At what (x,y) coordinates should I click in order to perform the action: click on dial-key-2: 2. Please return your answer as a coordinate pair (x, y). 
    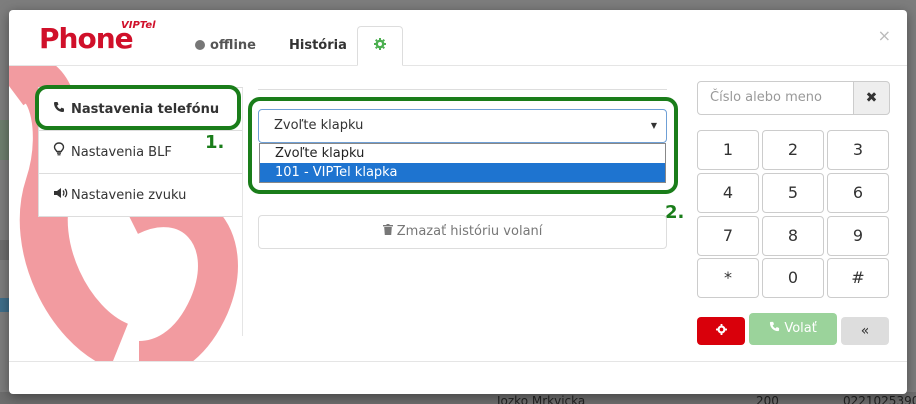
    Looking at the image, I should click on (793, 150).